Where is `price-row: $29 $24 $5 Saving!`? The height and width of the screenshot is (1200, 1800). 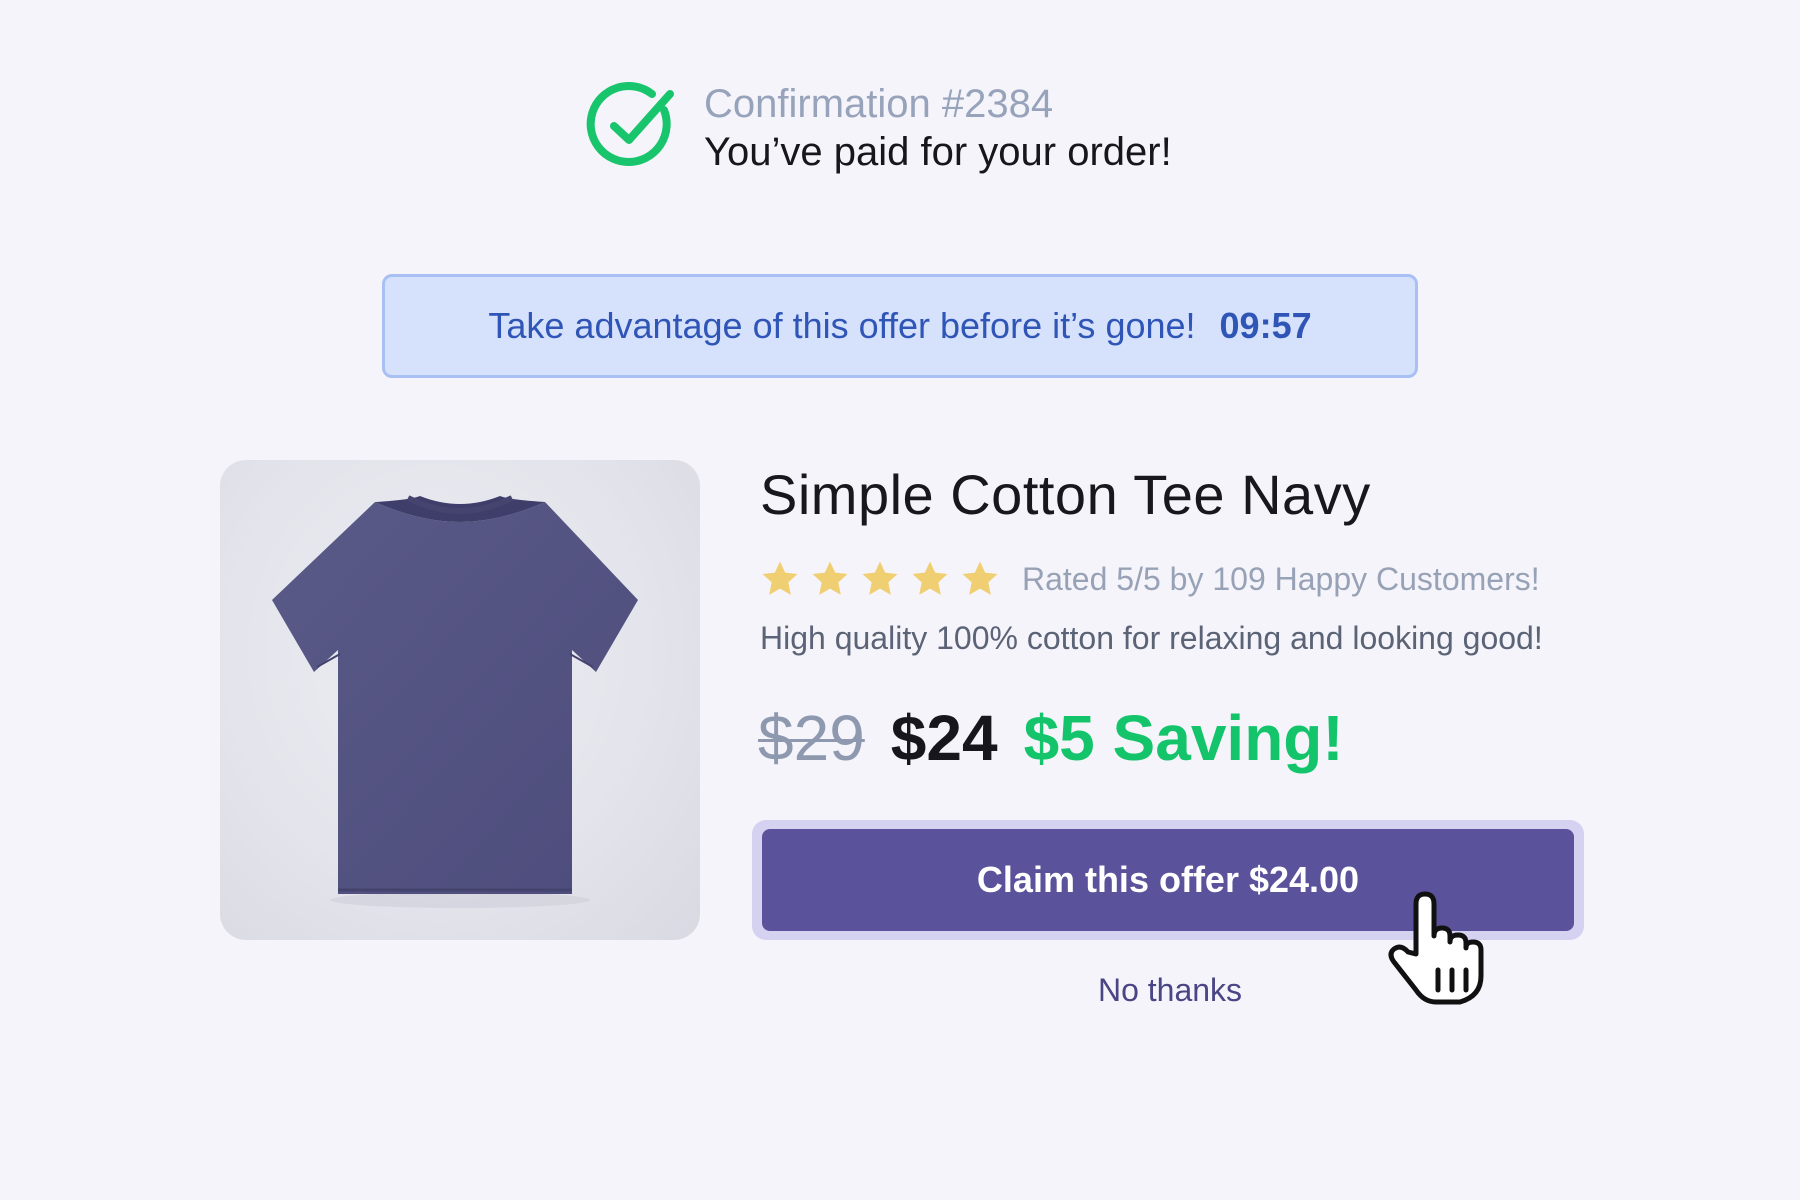 price-row: $29 $24 $5 Saving! is located at coordinates (1051, 738).